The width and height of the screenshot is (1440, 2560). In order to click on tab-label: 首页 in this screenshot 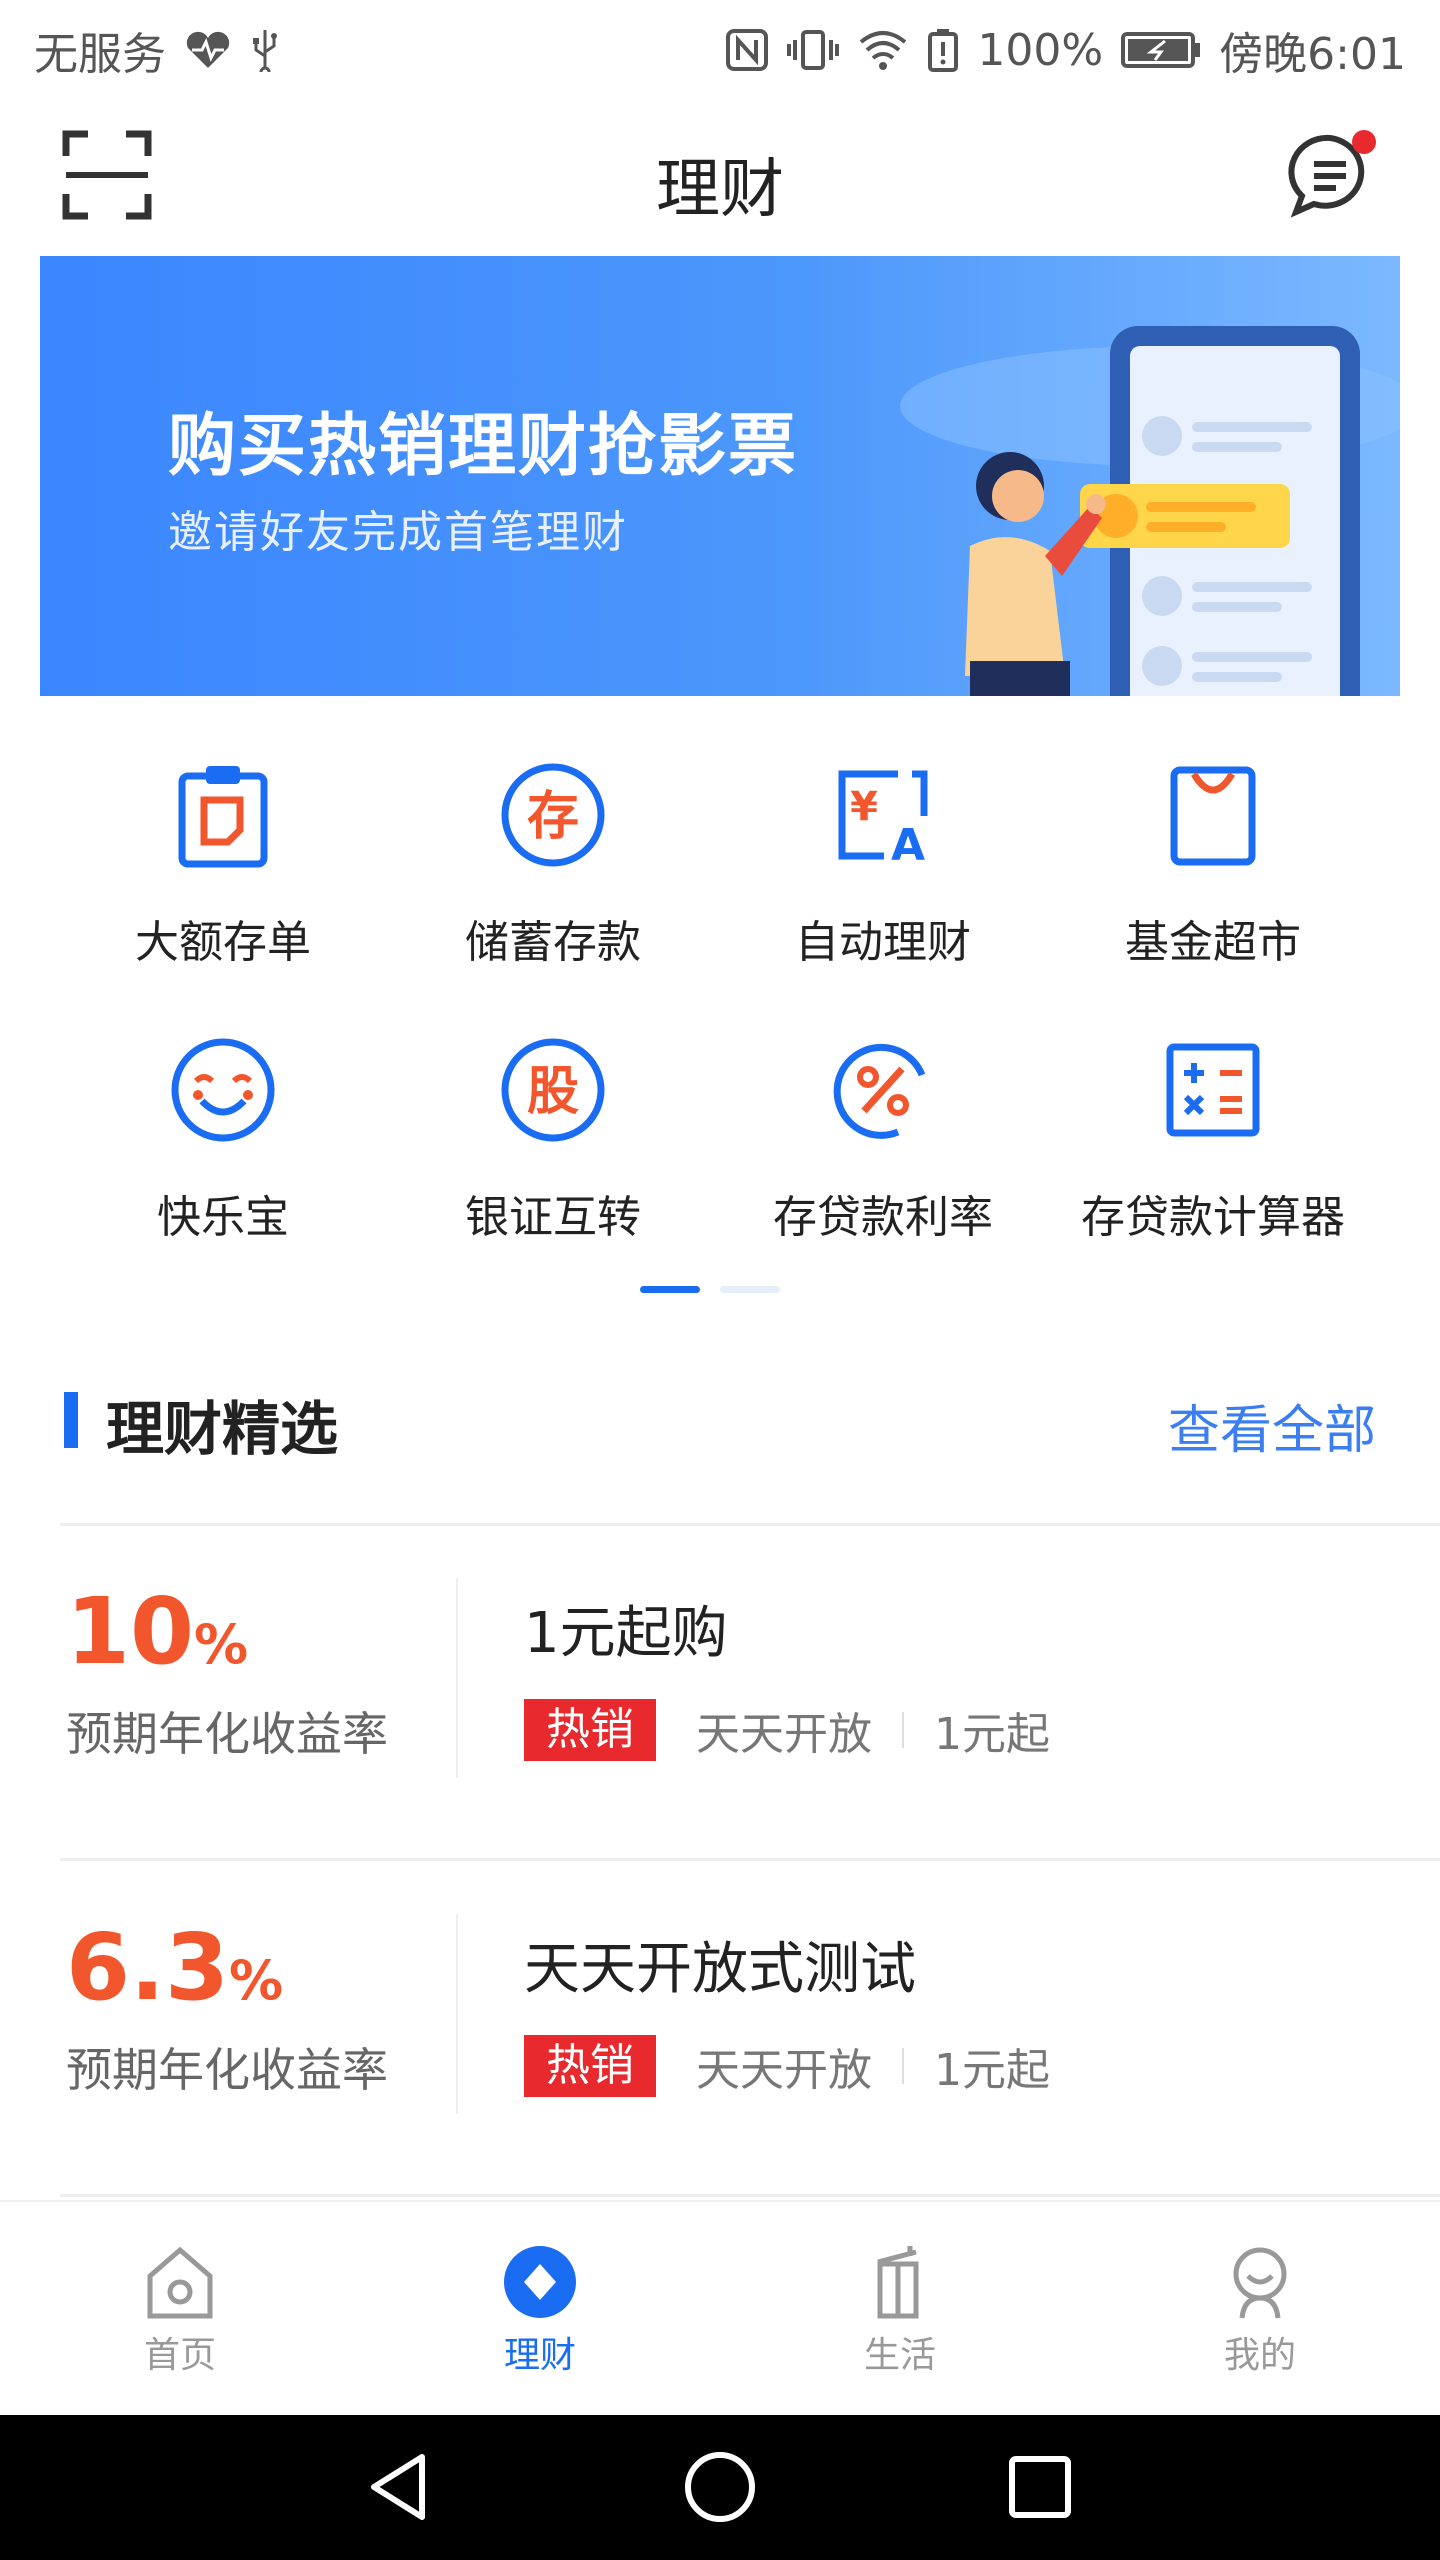, I will do `click(179, 2355)`.